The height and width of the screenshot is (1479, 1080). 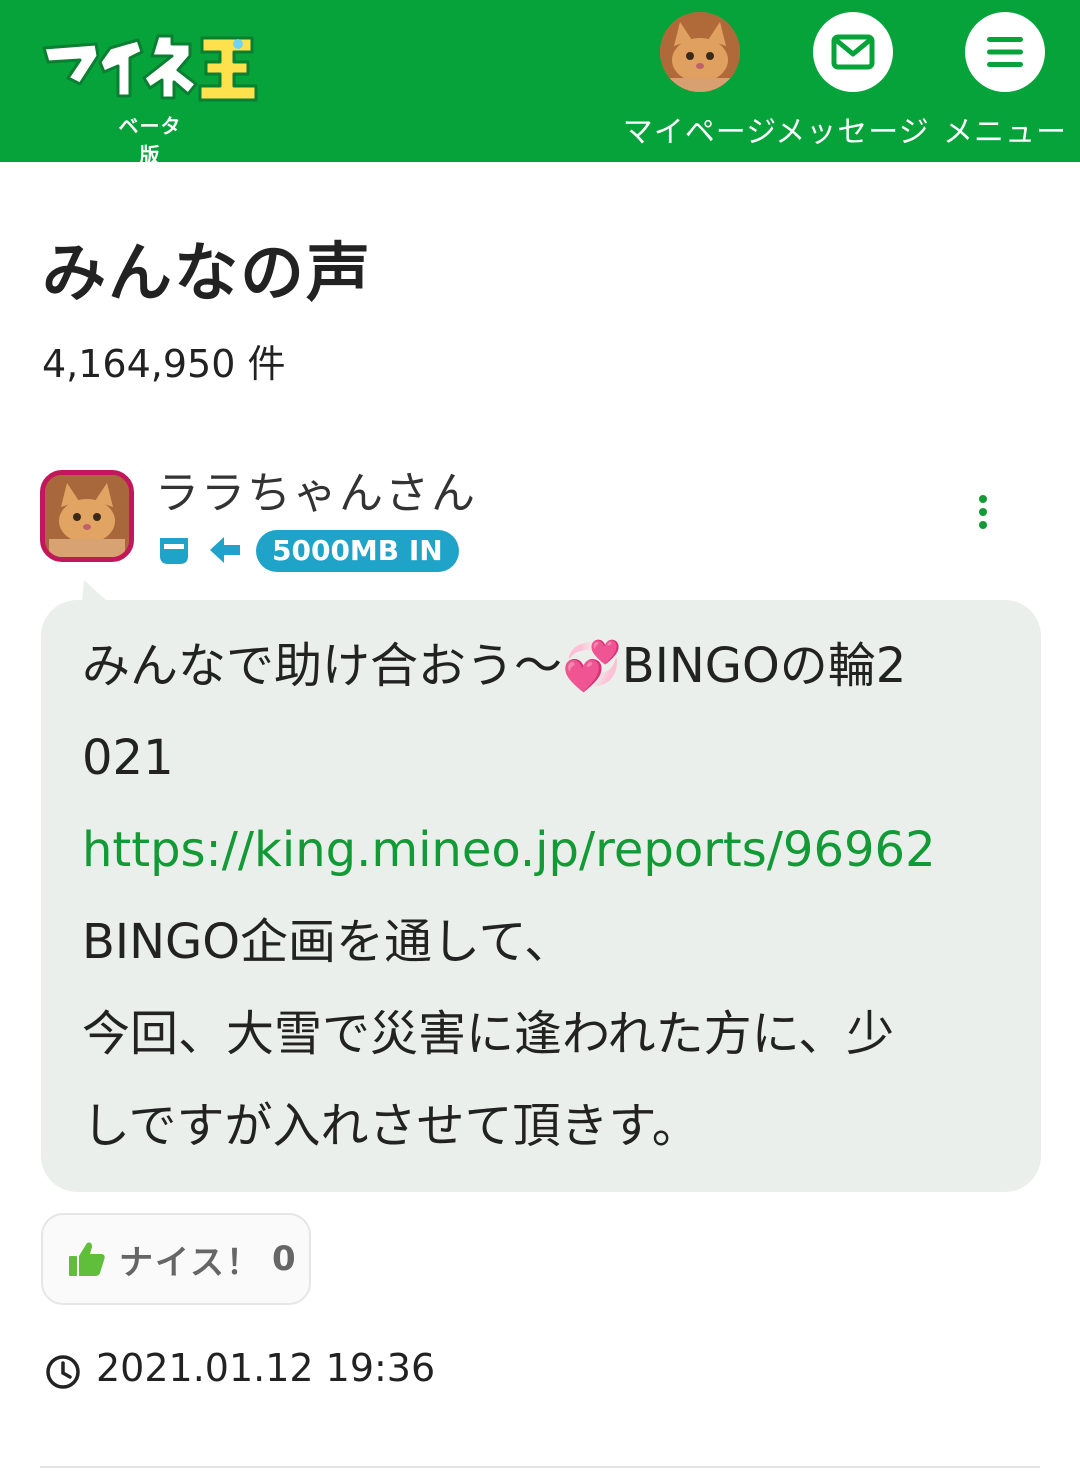 I want to click on menu-button, so click(x=1005, y=52).